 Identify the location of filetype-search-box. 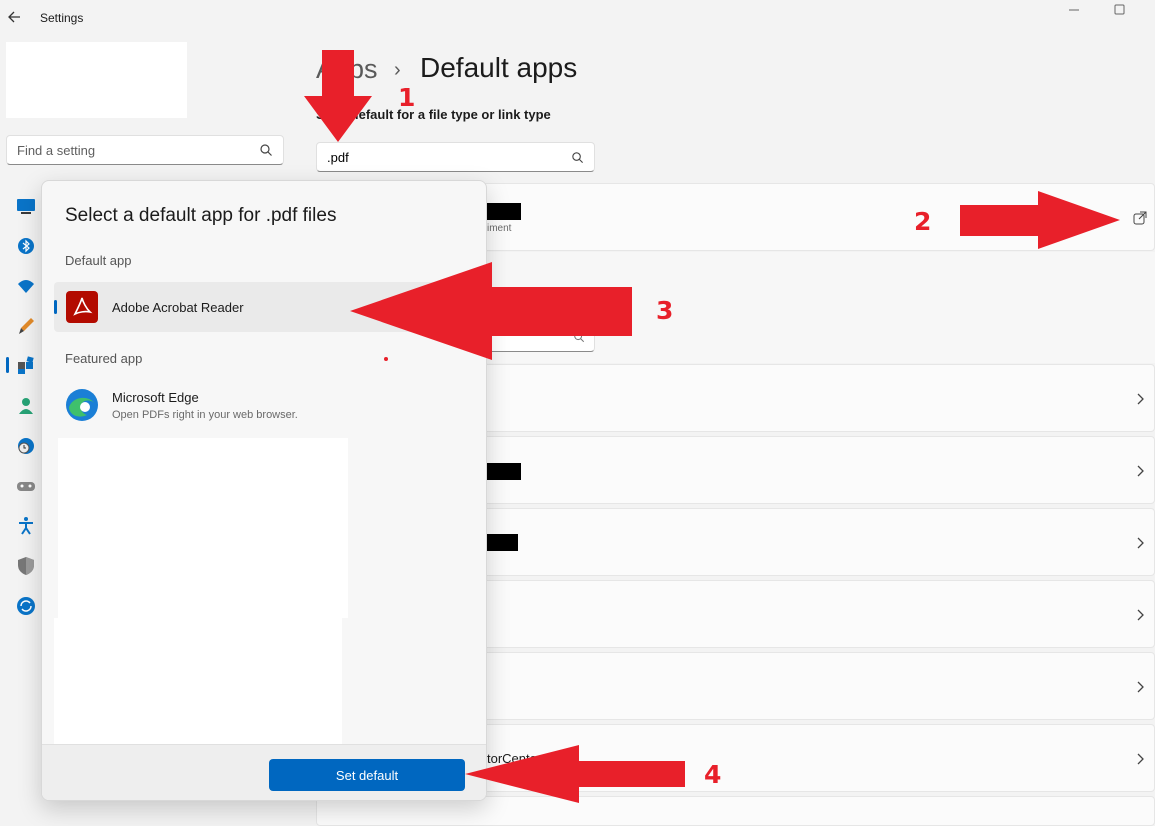
(455, 157).